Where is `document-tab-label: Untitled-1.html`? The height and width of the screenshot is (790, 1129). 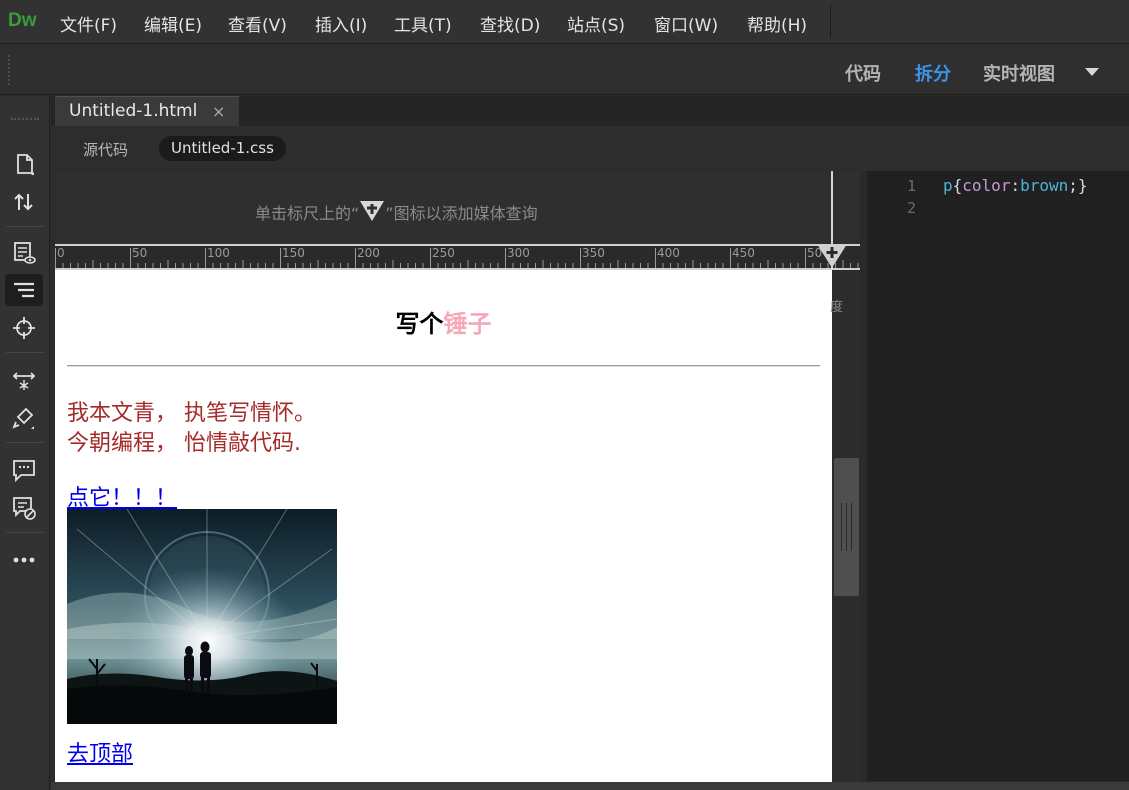
document-tab-label: Untitled-1.html is located at coordinates (133, 111).